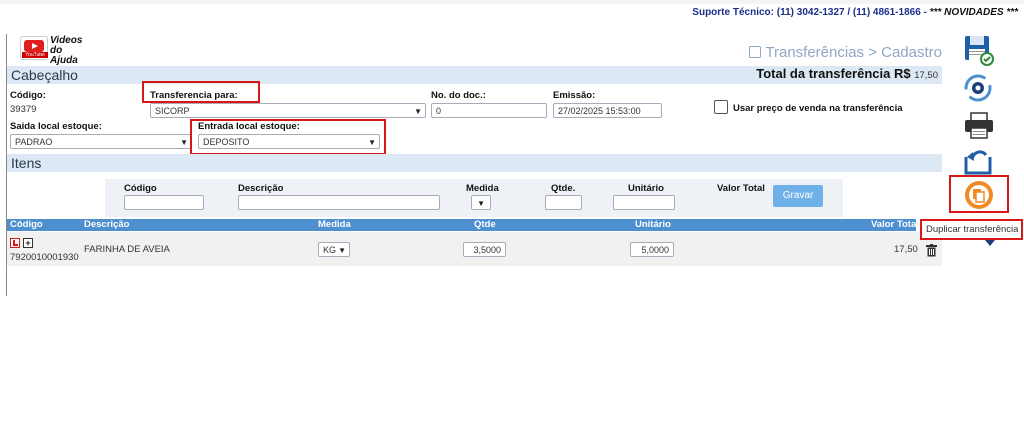 Image resolution: width=1024 pixels, height=439 pixels. Describe the element at coordinates (721, 107) in the screenshot. I see `usar-preco-checkbox` at that location.